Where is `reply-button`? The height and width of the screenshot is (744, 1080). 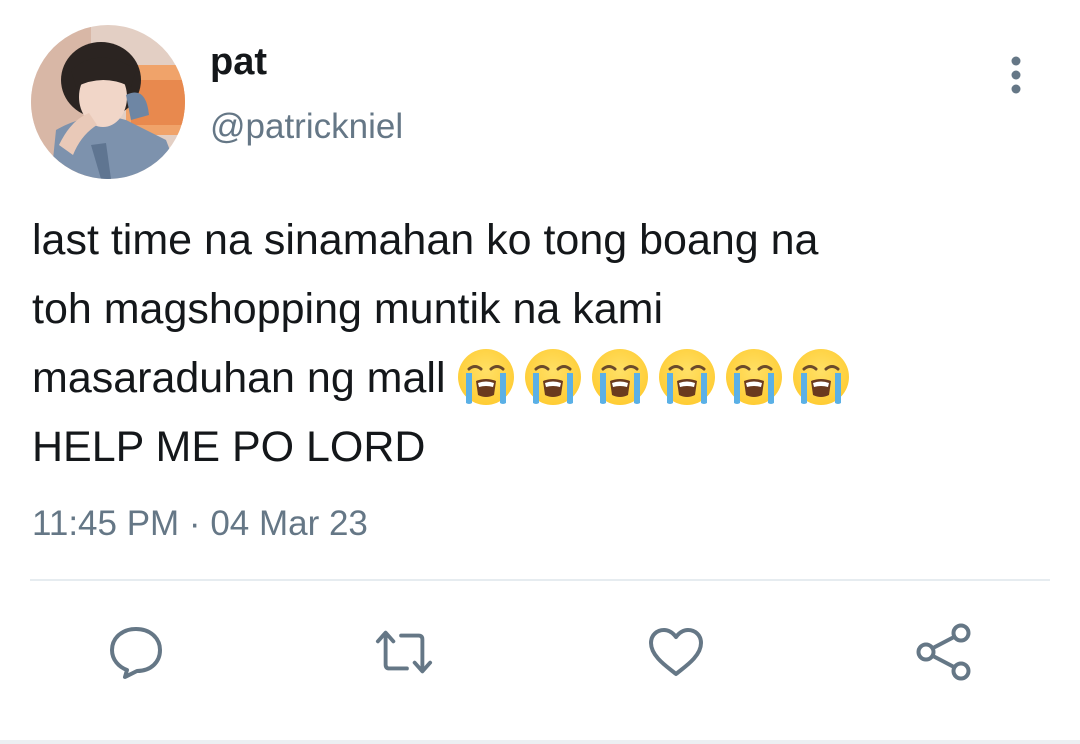 reply-button is located at coordinates (136, 652).